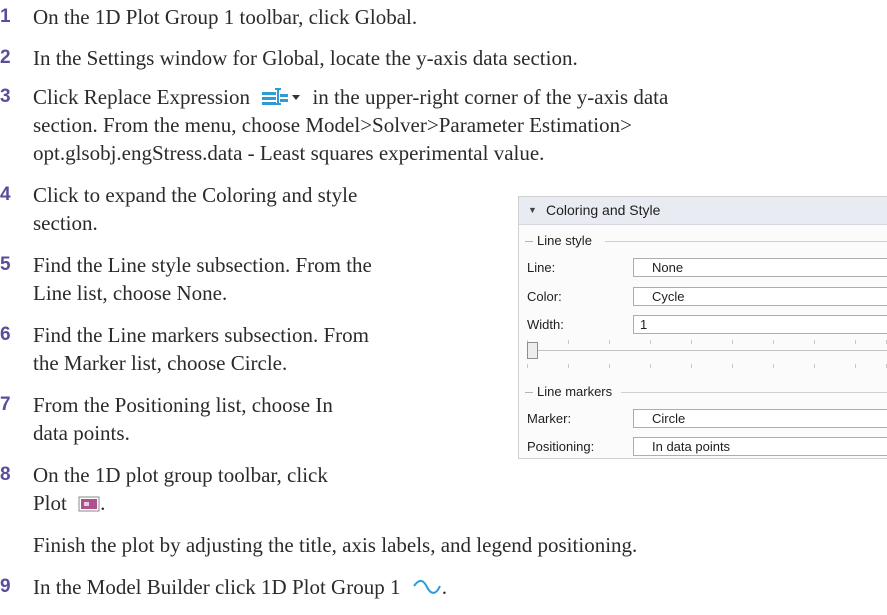  Describe the element at coordinates (195, 195) in the screenshot. I see `step-text: Click to expand the Coloring and style` at that location.